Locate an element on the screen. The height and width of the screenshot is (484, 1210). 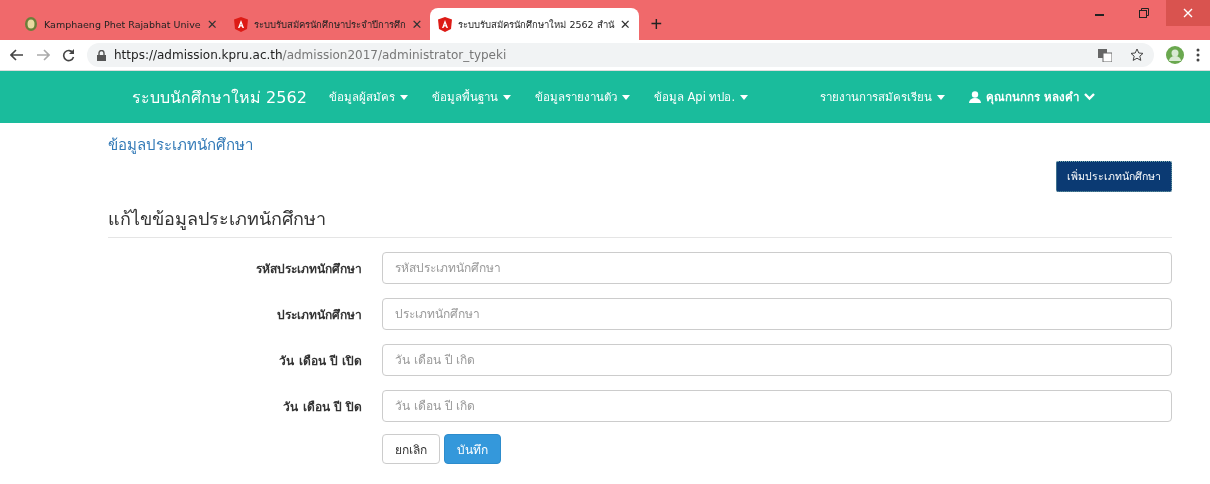
page-title: ข้อมูลประเภทนักศึกษา is located at coordinates (181, 145).